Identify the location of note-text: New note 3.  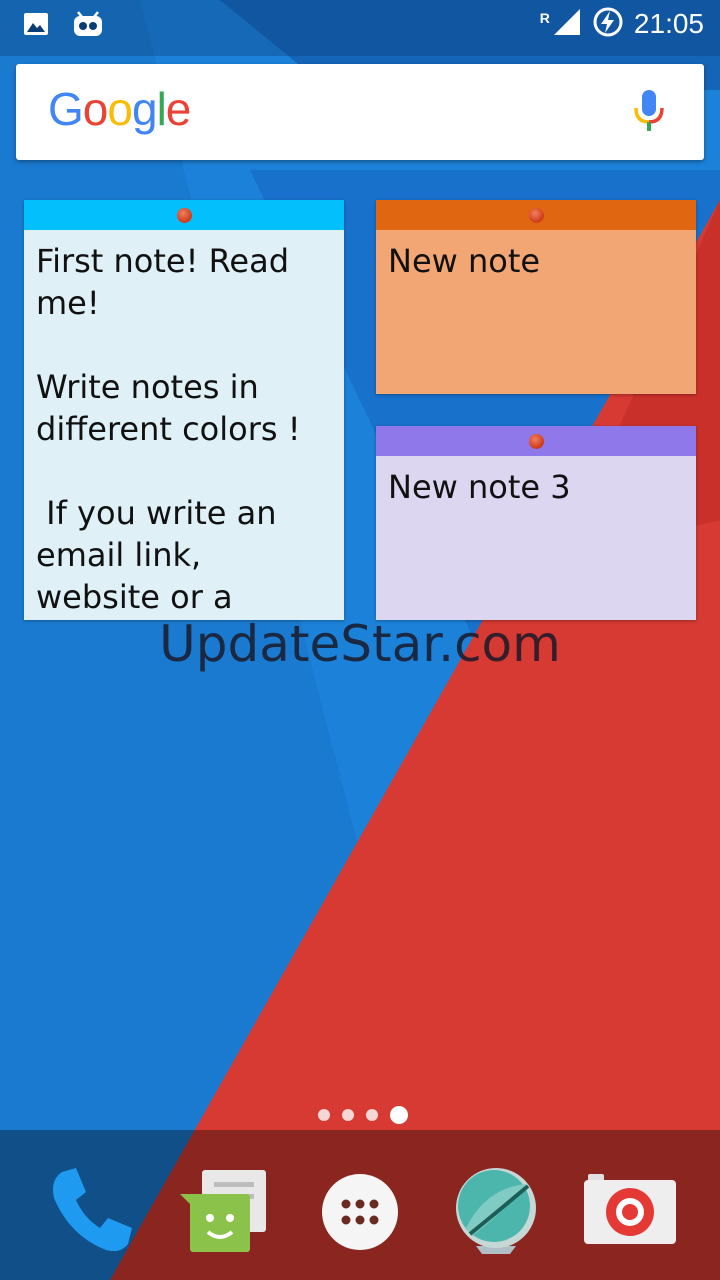
(479, 487).